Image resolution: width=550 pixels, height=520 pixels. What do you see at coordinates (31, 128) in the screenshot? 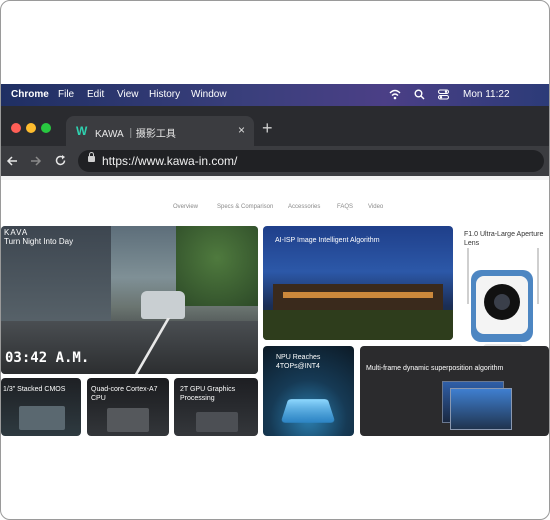
I see `minimize-window-button` at bounding box center [31, 128].